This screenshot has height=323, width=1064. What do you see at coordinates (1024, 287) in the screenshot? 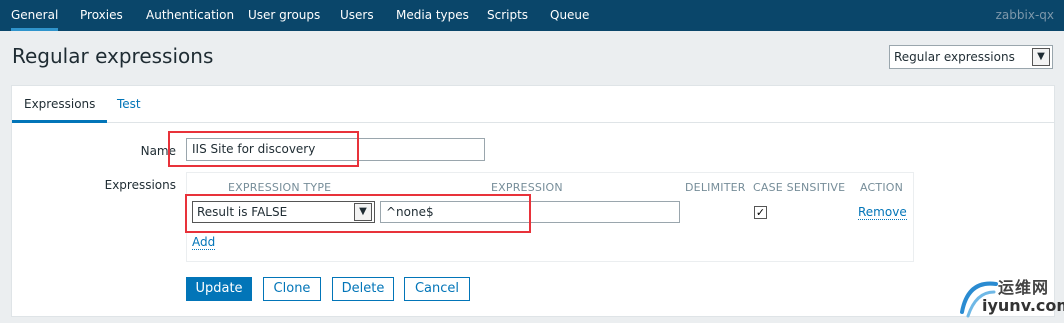
I see `watermark-cn: 运维网` at bounding box center [1024, 287].